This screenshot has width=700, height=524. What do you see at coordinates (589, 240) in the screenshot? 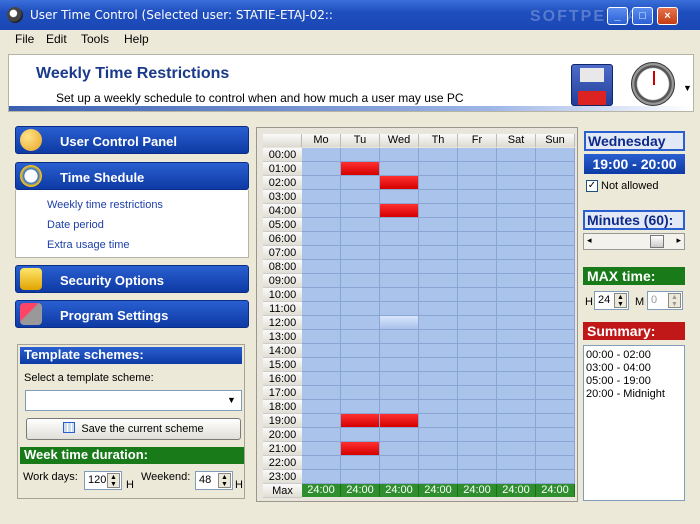
I see `arrow-left-icon: ◂` at bounding box center [589, 240].